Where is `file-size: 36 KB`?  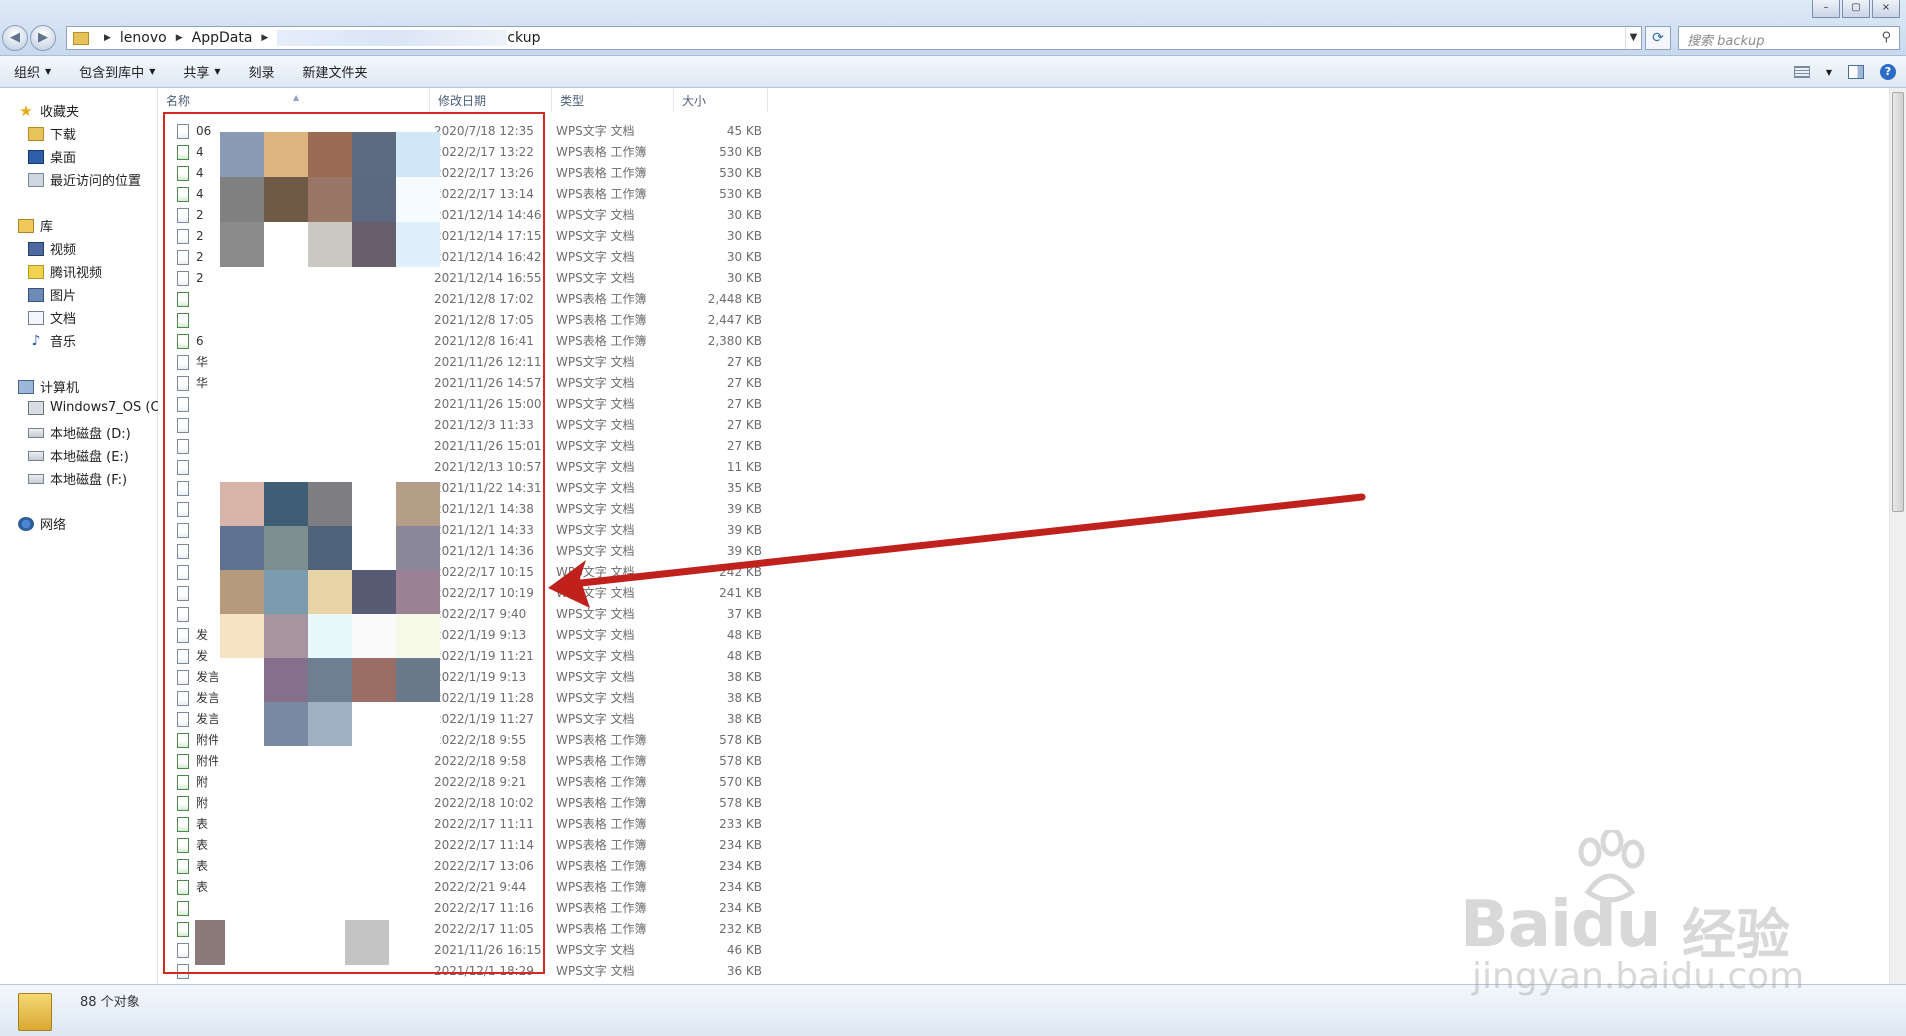 file-size: 36 KB is located at coordinates (744, 971).